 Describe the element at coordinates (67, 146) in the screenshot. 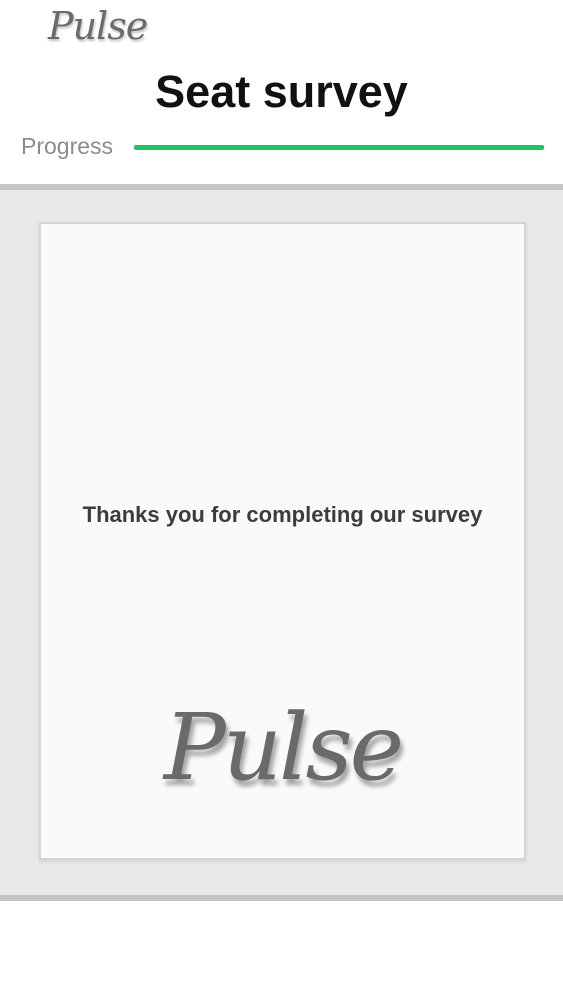

I see `progress-label: Progress` at that location.